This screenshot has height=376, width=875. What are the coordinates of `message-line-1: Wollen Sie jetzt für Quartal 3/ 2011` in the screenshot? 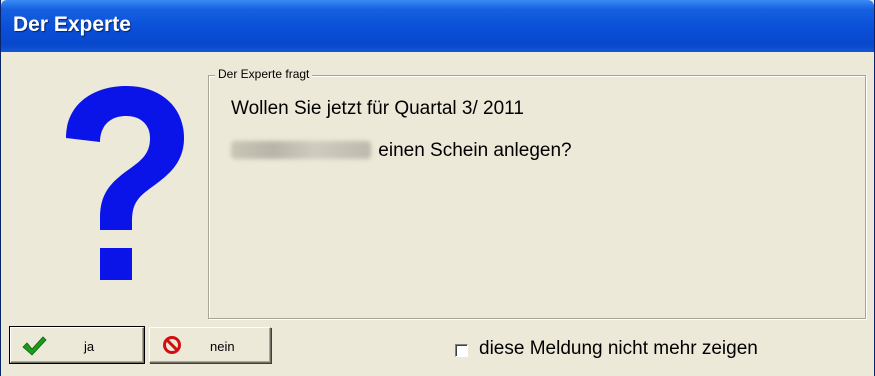 It's located at (377, 108).